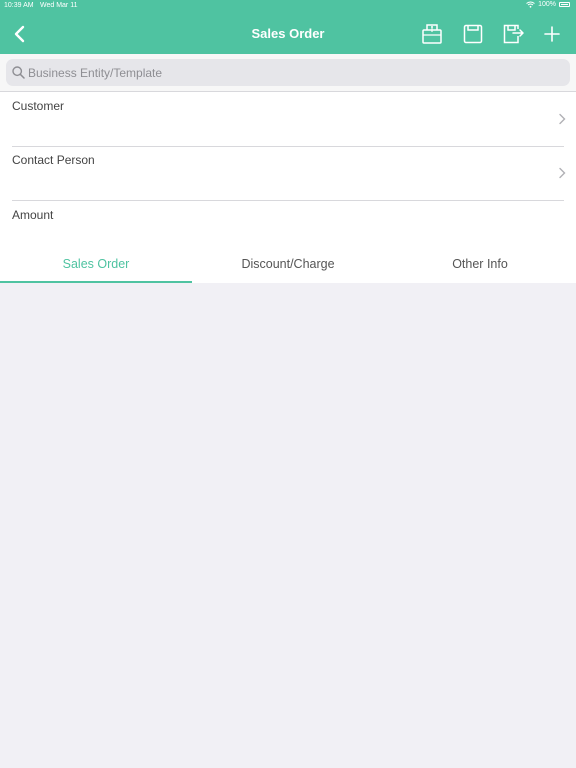 Image resolution: width=576 pixels, height=768 pixels. What do you see at coordinates (18, 72) in the screenshot?
I see `search-icon` at bounding box center [18, 72].